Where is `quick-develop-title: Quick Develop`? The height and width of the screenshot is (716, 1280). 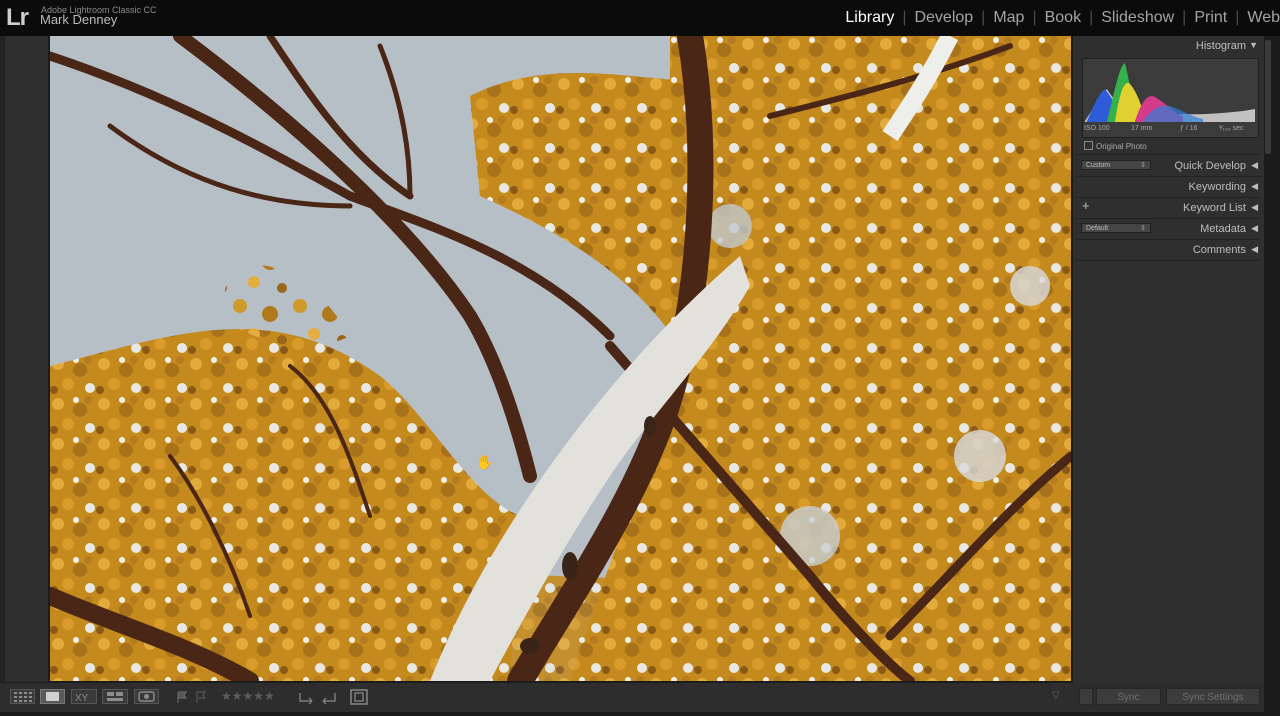 quick-develop-title: Quick Develop is located at coordinates (1210, 166).